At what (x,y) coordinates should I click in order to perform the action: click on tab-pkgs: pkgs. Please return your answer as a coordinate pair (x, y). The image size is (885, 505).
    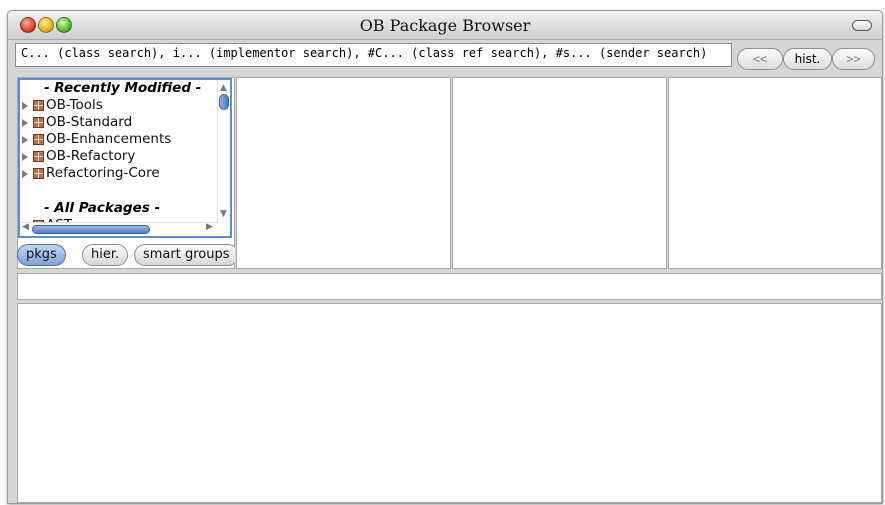
    Looking at the image, I should click on (41, 255).